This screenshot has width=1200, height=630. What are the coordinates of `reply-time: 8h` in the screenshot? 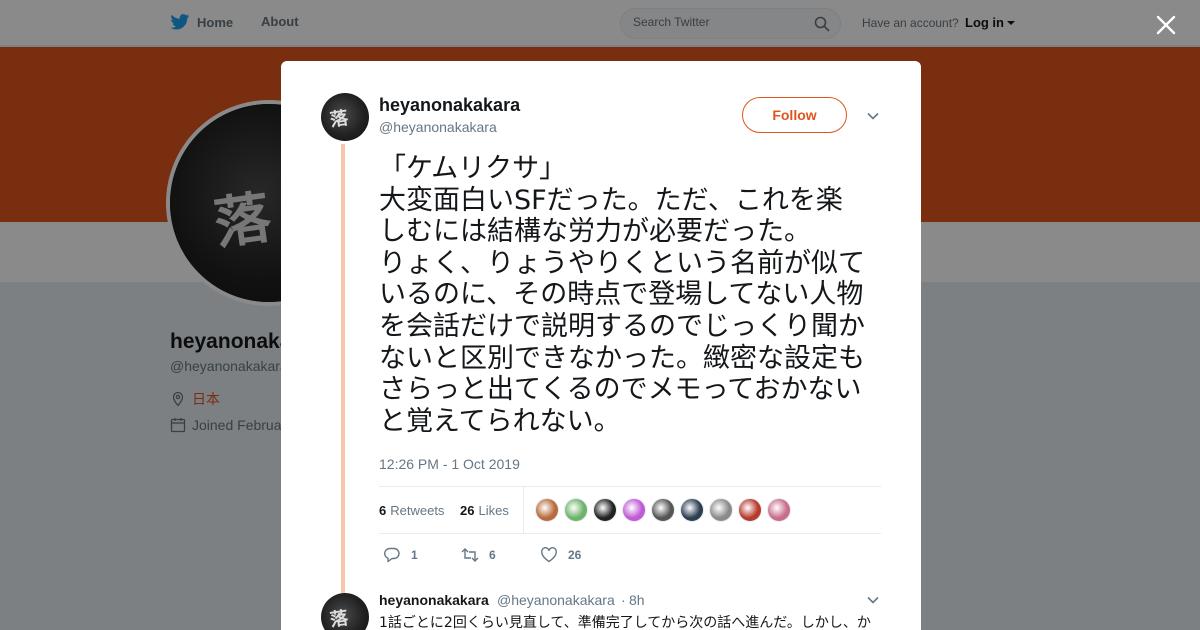 It's located at (637, 600).